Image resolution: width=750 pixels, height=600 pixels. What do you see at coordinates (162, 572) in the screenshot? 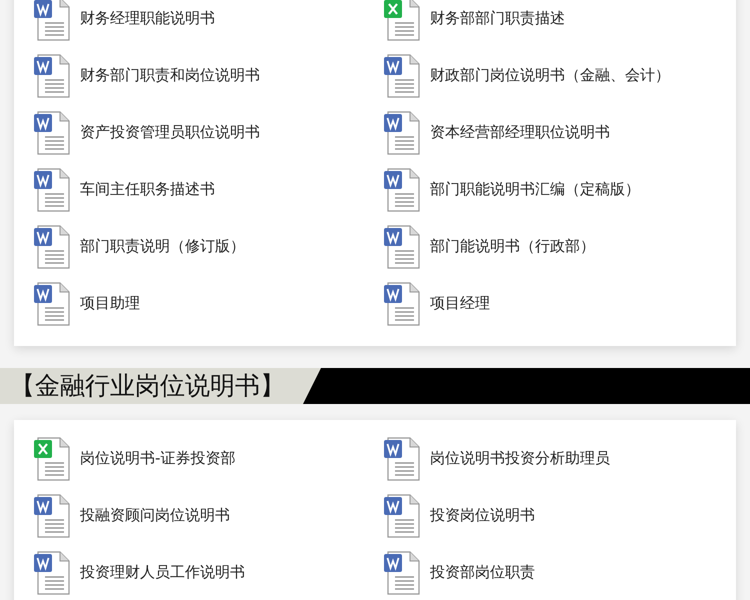
I see `file-name: 投资理财人员工作说明书` at bounding box center [162, 572].